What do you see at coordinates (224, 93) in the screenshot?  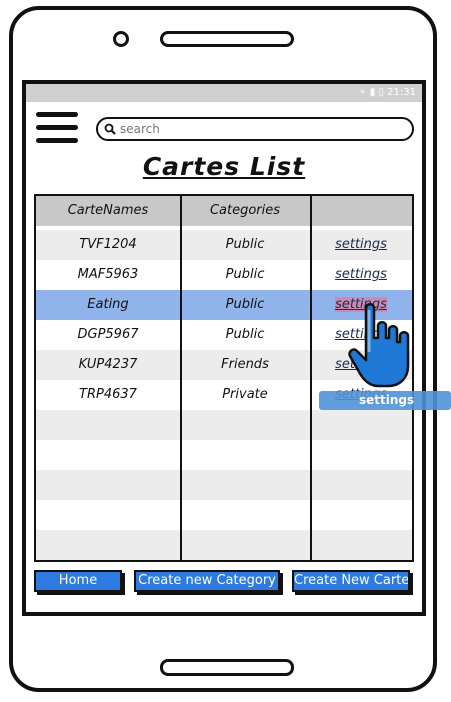 I see `status-bar: ⚬ ▮ ▯ 21:31` at bounding box center [224, 93].